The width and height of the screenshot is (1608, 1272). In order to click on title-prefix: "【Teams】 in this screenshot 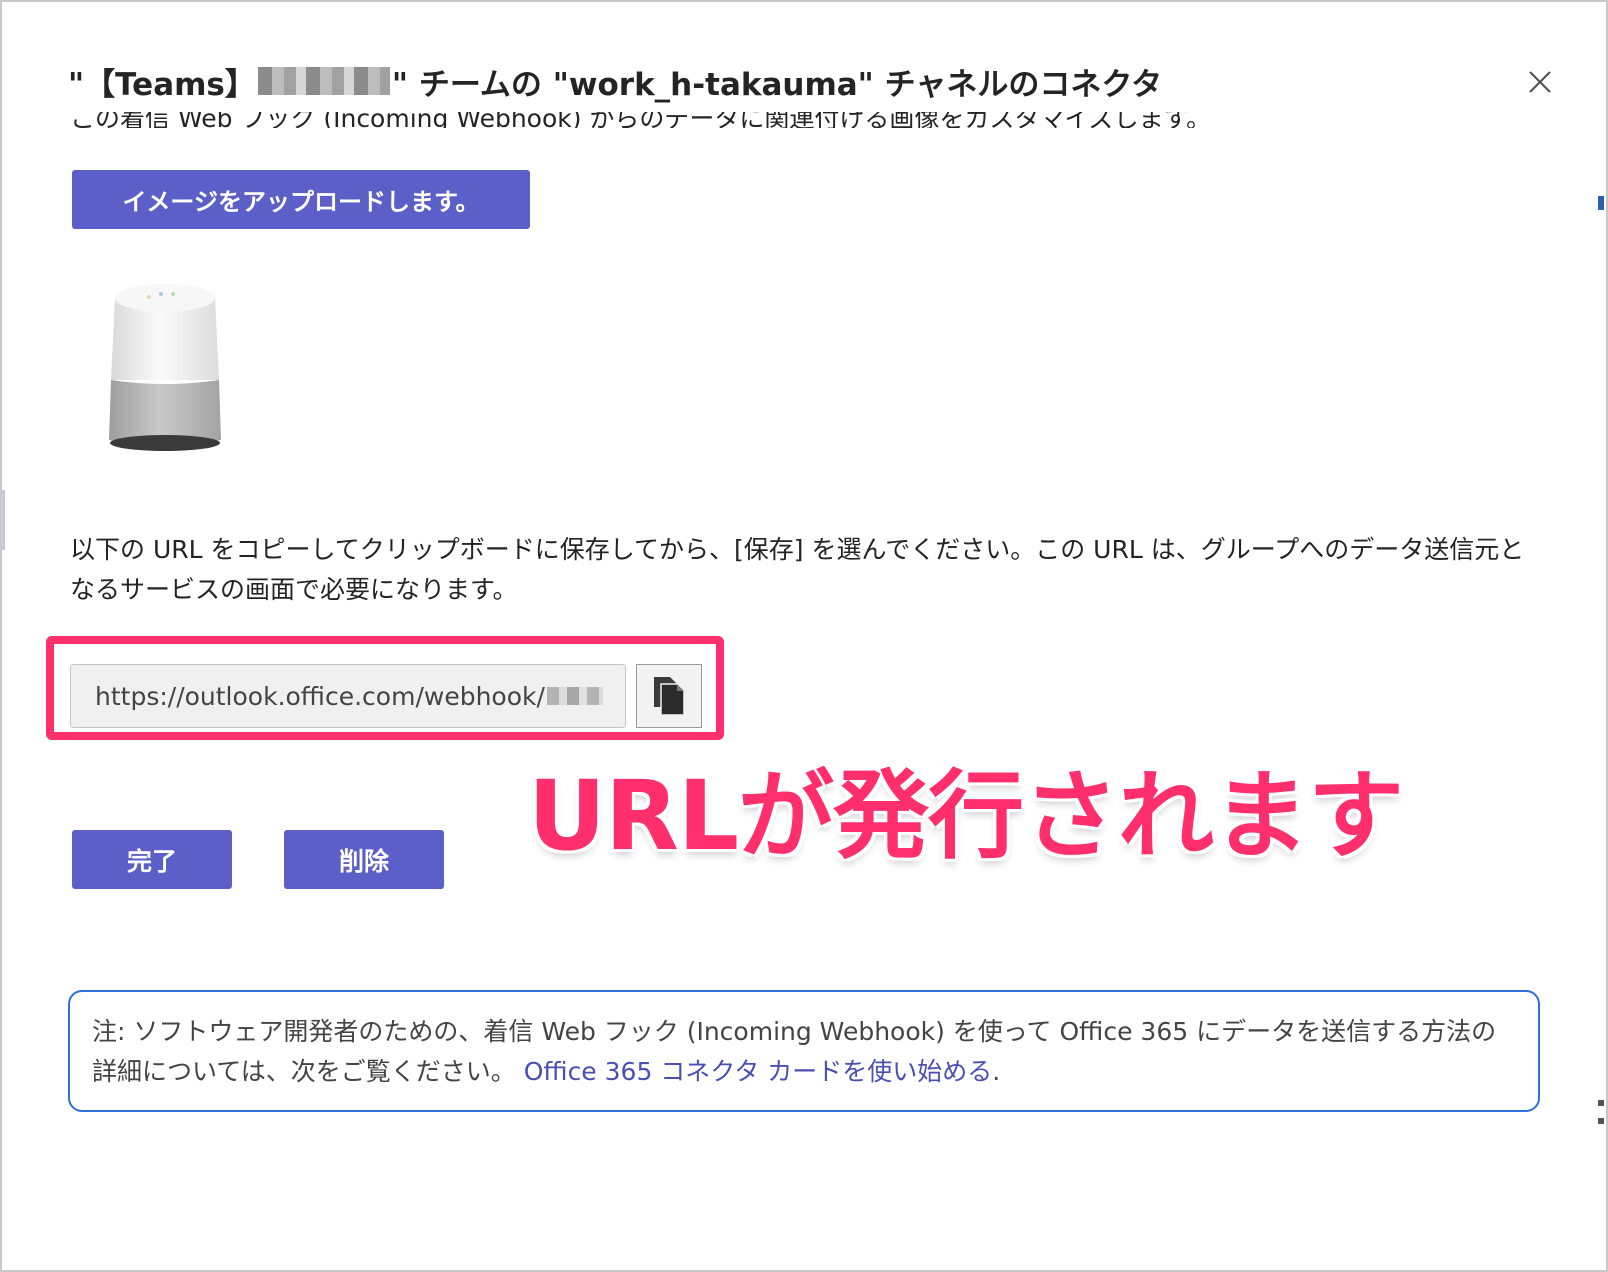, I will do `click(162, 84)`.